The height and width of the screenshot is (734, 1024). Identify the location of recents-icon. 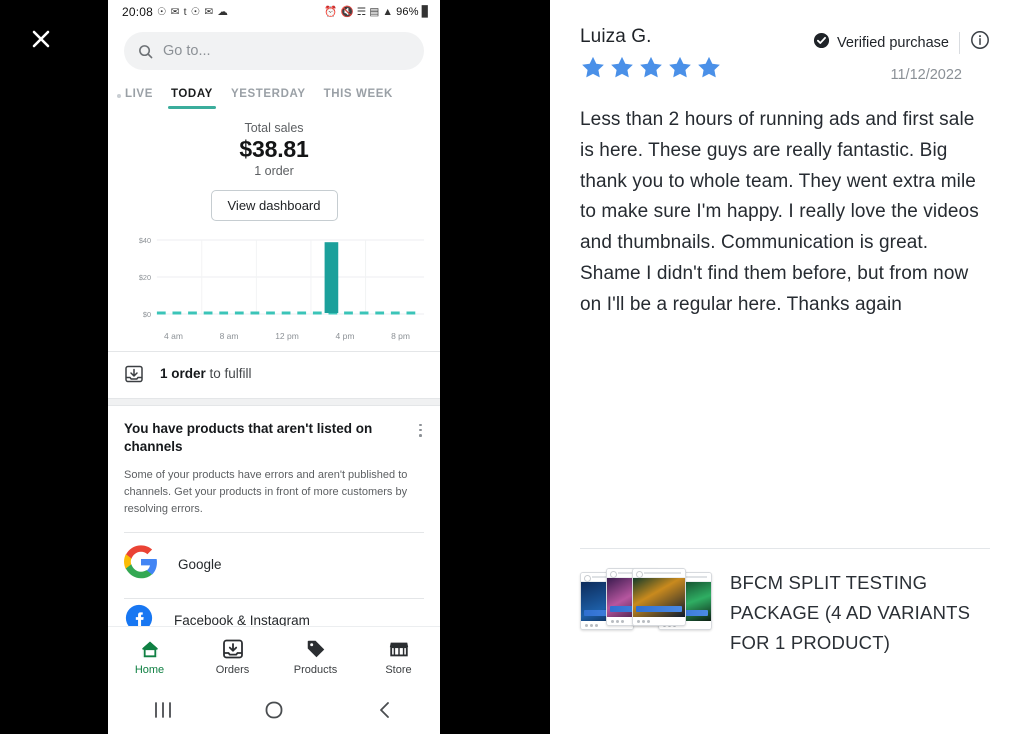
(163, 710).